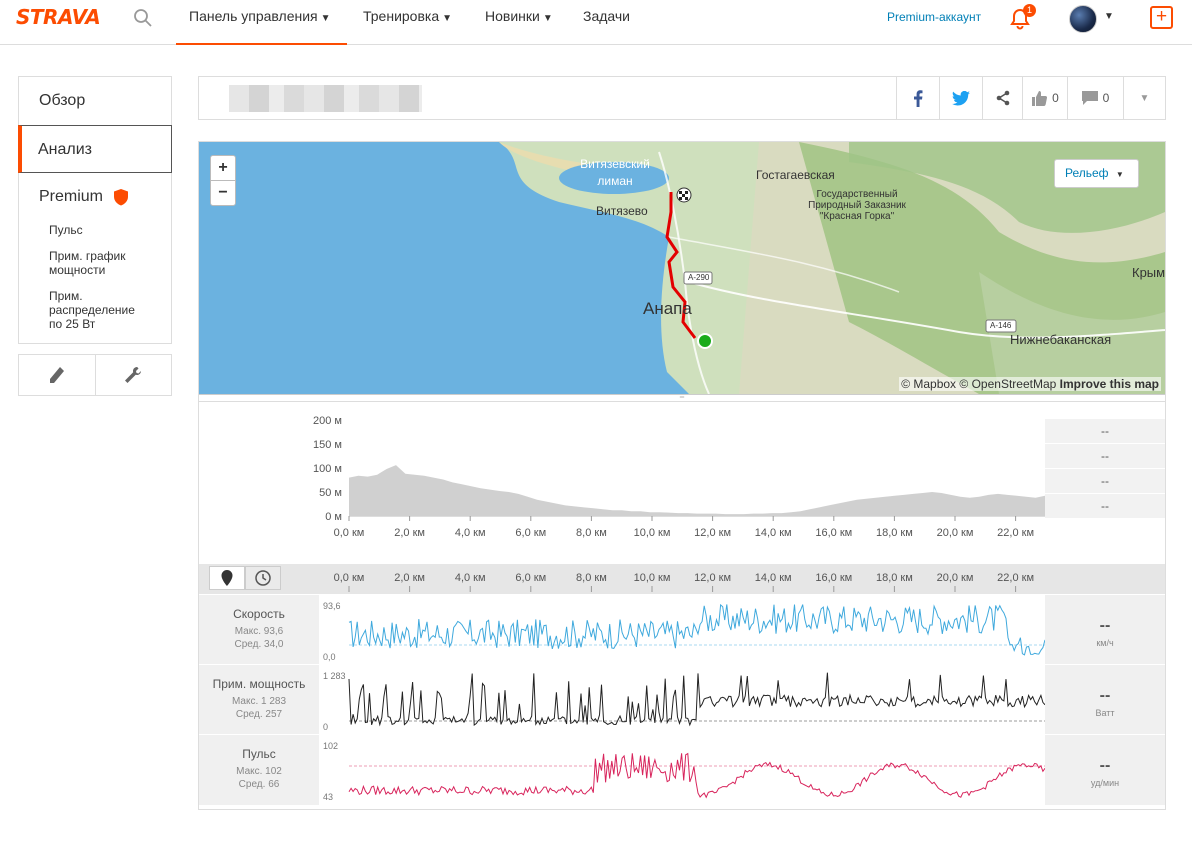 The height and width of the screenshot is (854, 1192). Describe the element at coordinates (1148, 272) in the screenshot. I see `map-label-krymsk: Крым` at that location.